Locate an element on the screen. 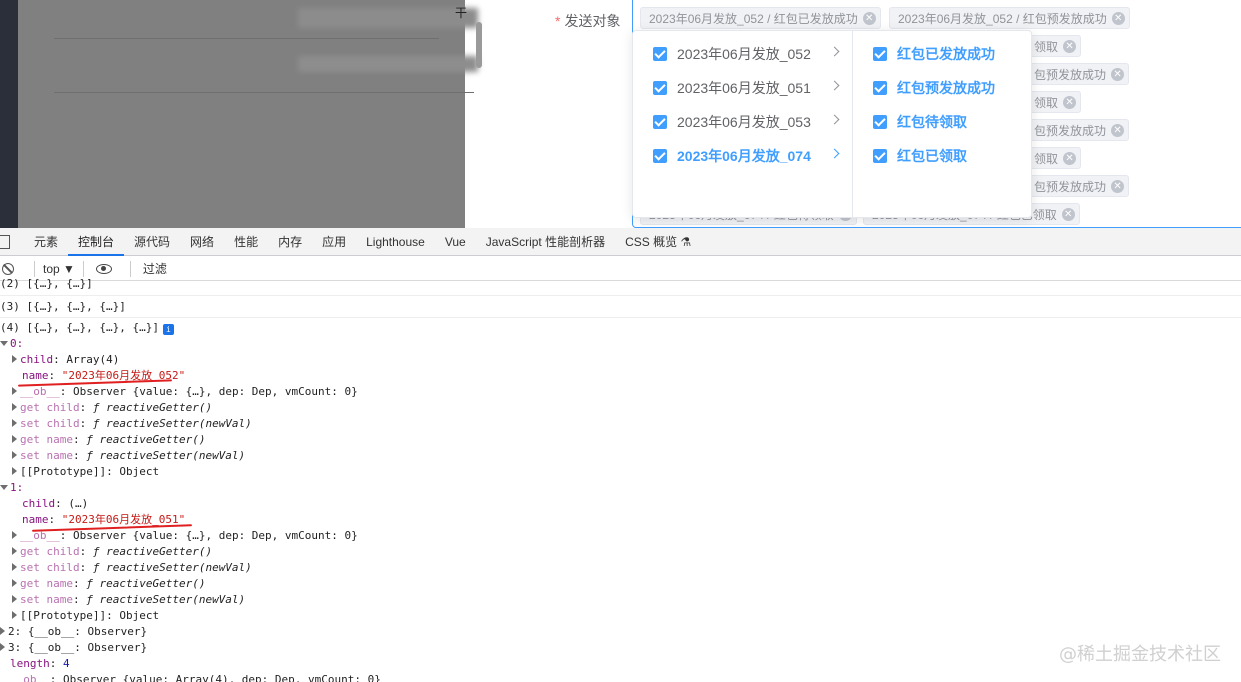 The image size is (1241, 682). modal-overlay is located at coordinates (250, 114).